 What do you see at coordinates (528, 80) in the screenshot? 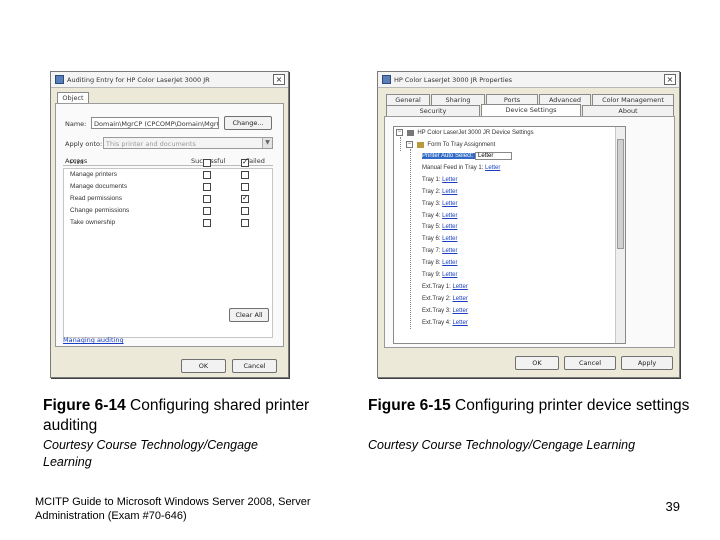
I see `properties-dialog-titlebar: HP Color LaserJet 3000 JR Properties ×` at bounding box center [528, 80].